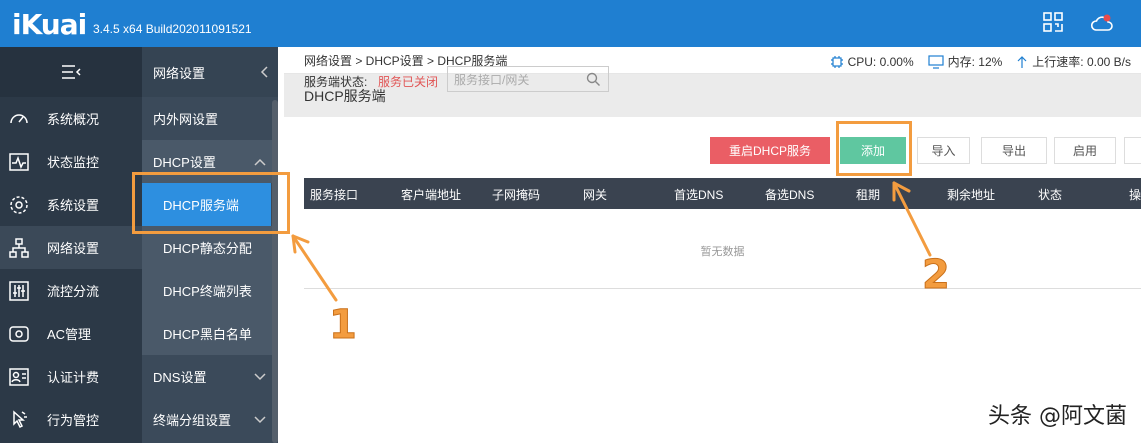 This screenshot has height=443, width=1141. I want to click on search-icon, so click(593, 79).